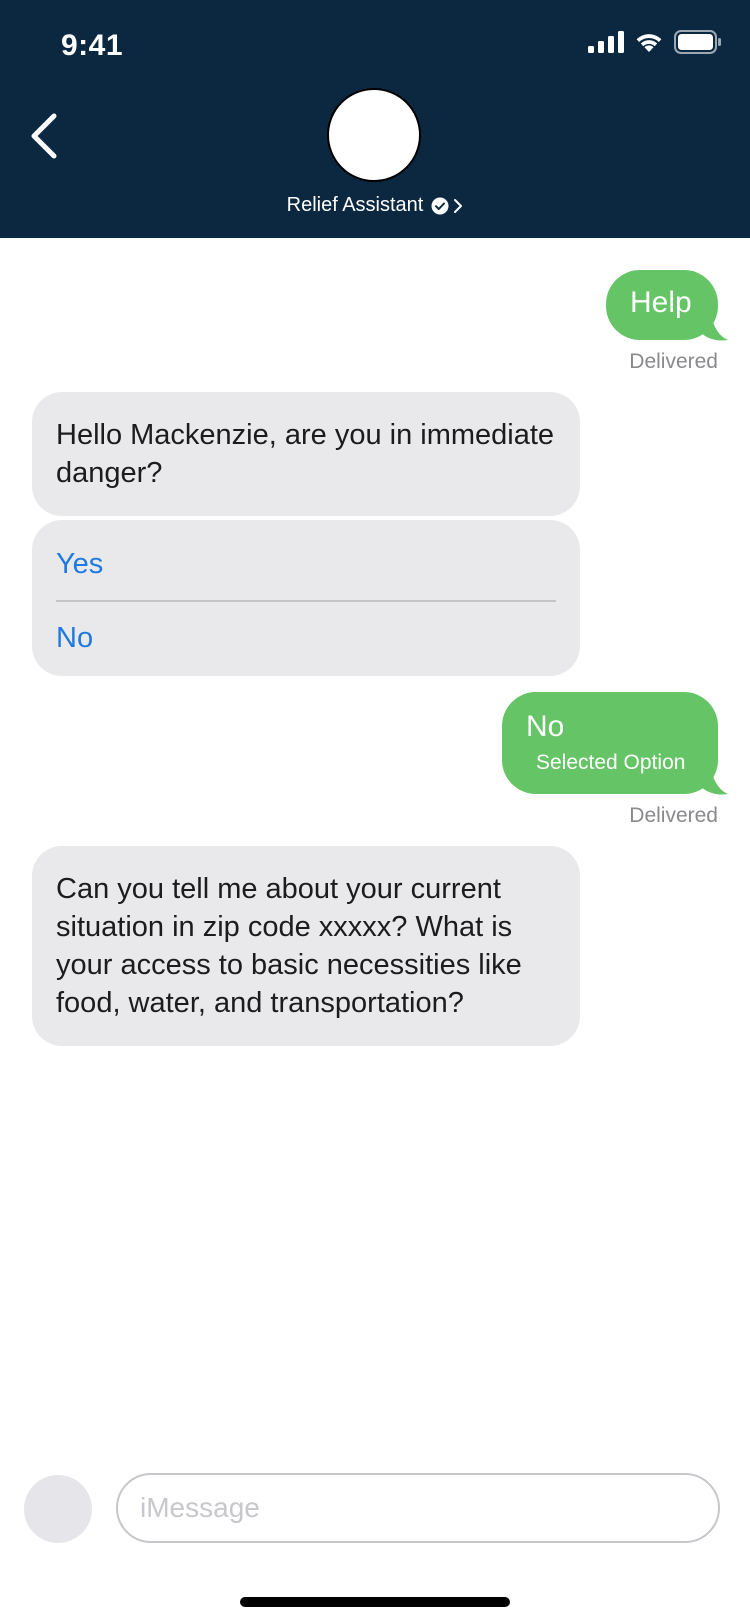 This screenshot has width=750, height=1624. Describe the element at coordinates (92, 45) in the screenshot. I see `status-time: 9:41` at that location.